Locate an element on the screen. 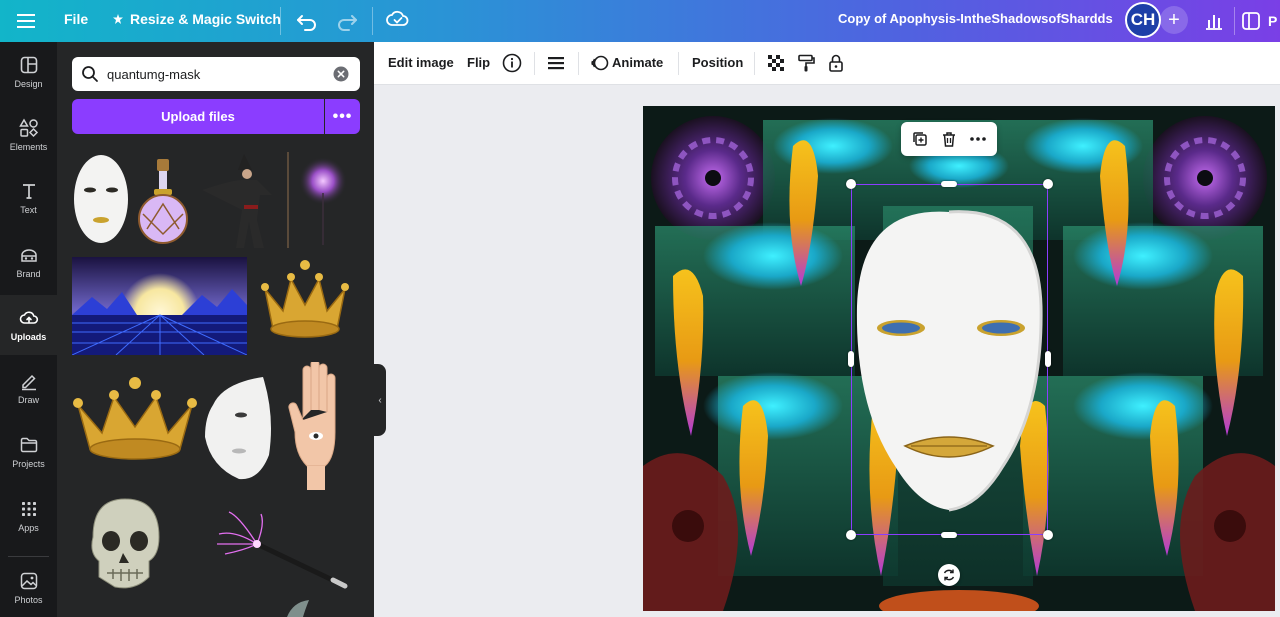  redo-icon is located at coordinates (347, 21).